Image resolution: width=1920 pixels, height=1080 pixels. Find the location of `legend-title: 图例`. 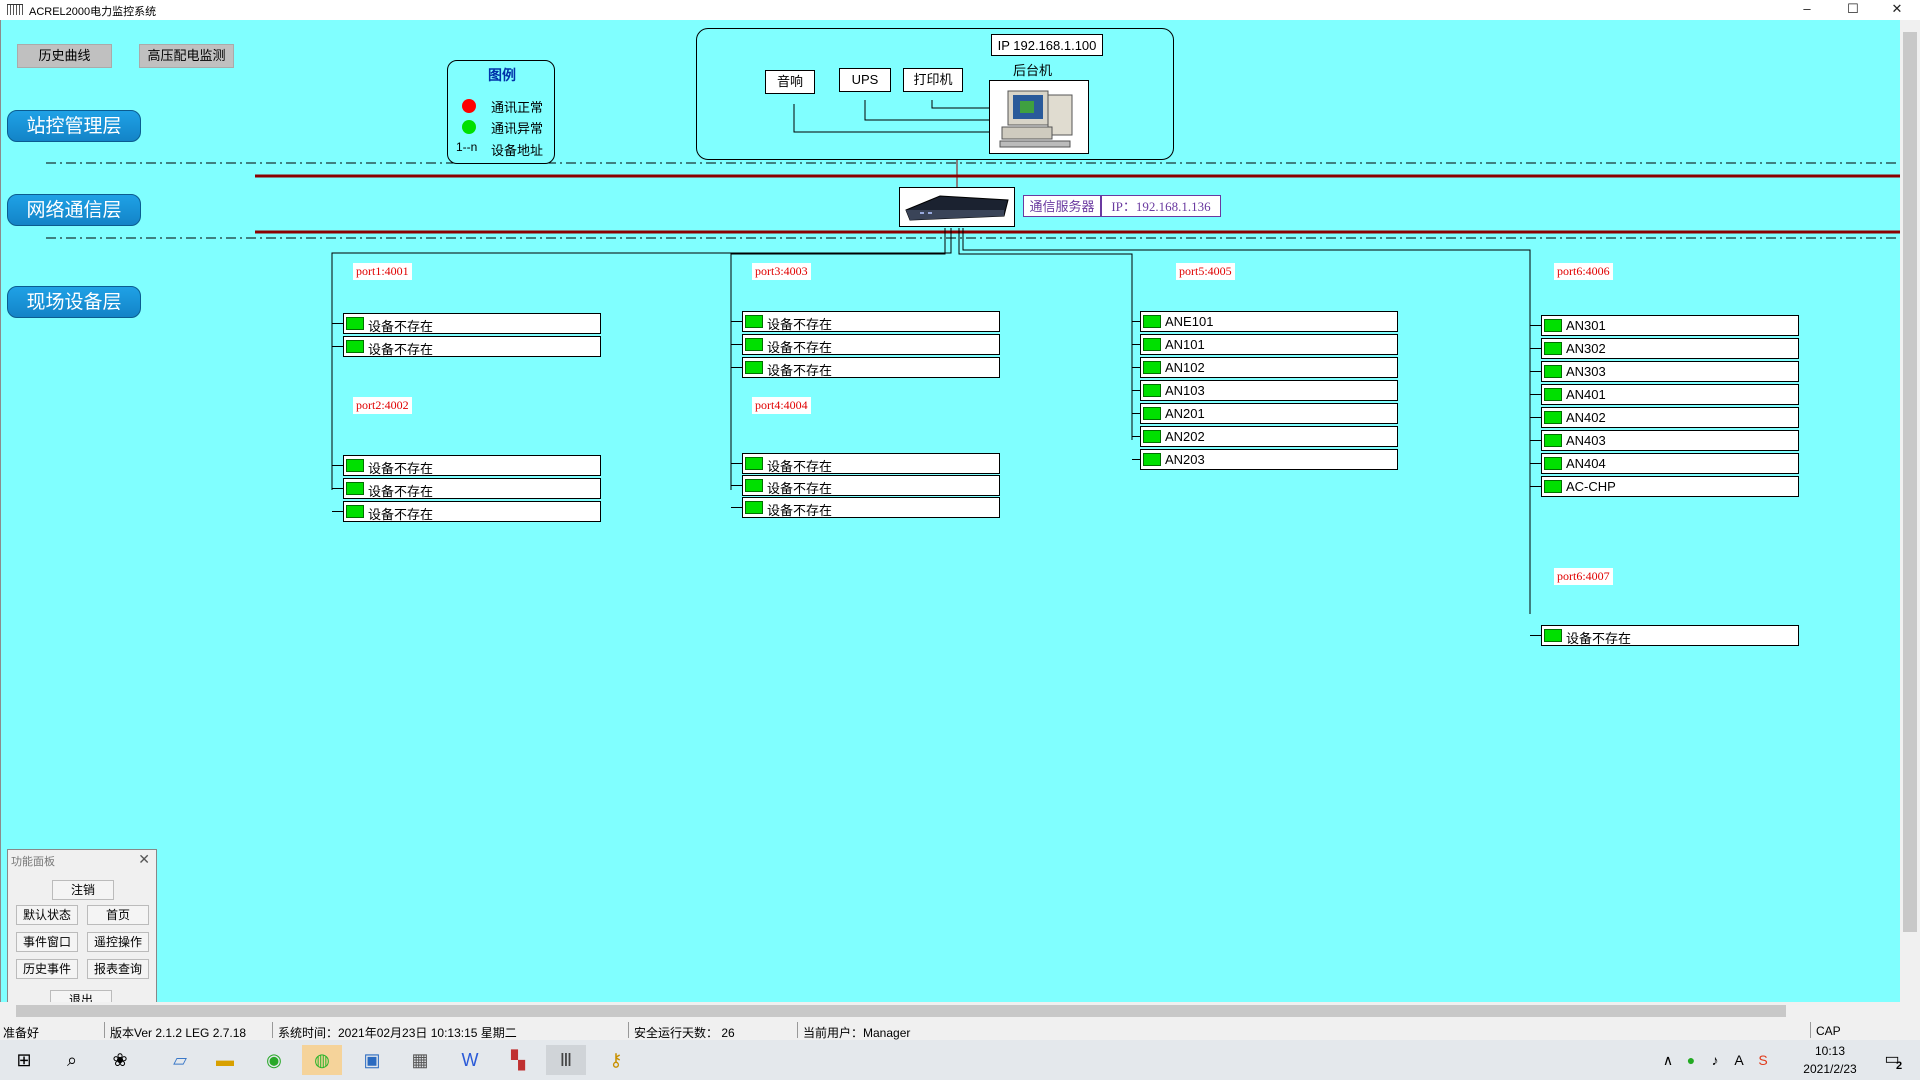

legend-title: 图例 is located at coordinates (502, 75).